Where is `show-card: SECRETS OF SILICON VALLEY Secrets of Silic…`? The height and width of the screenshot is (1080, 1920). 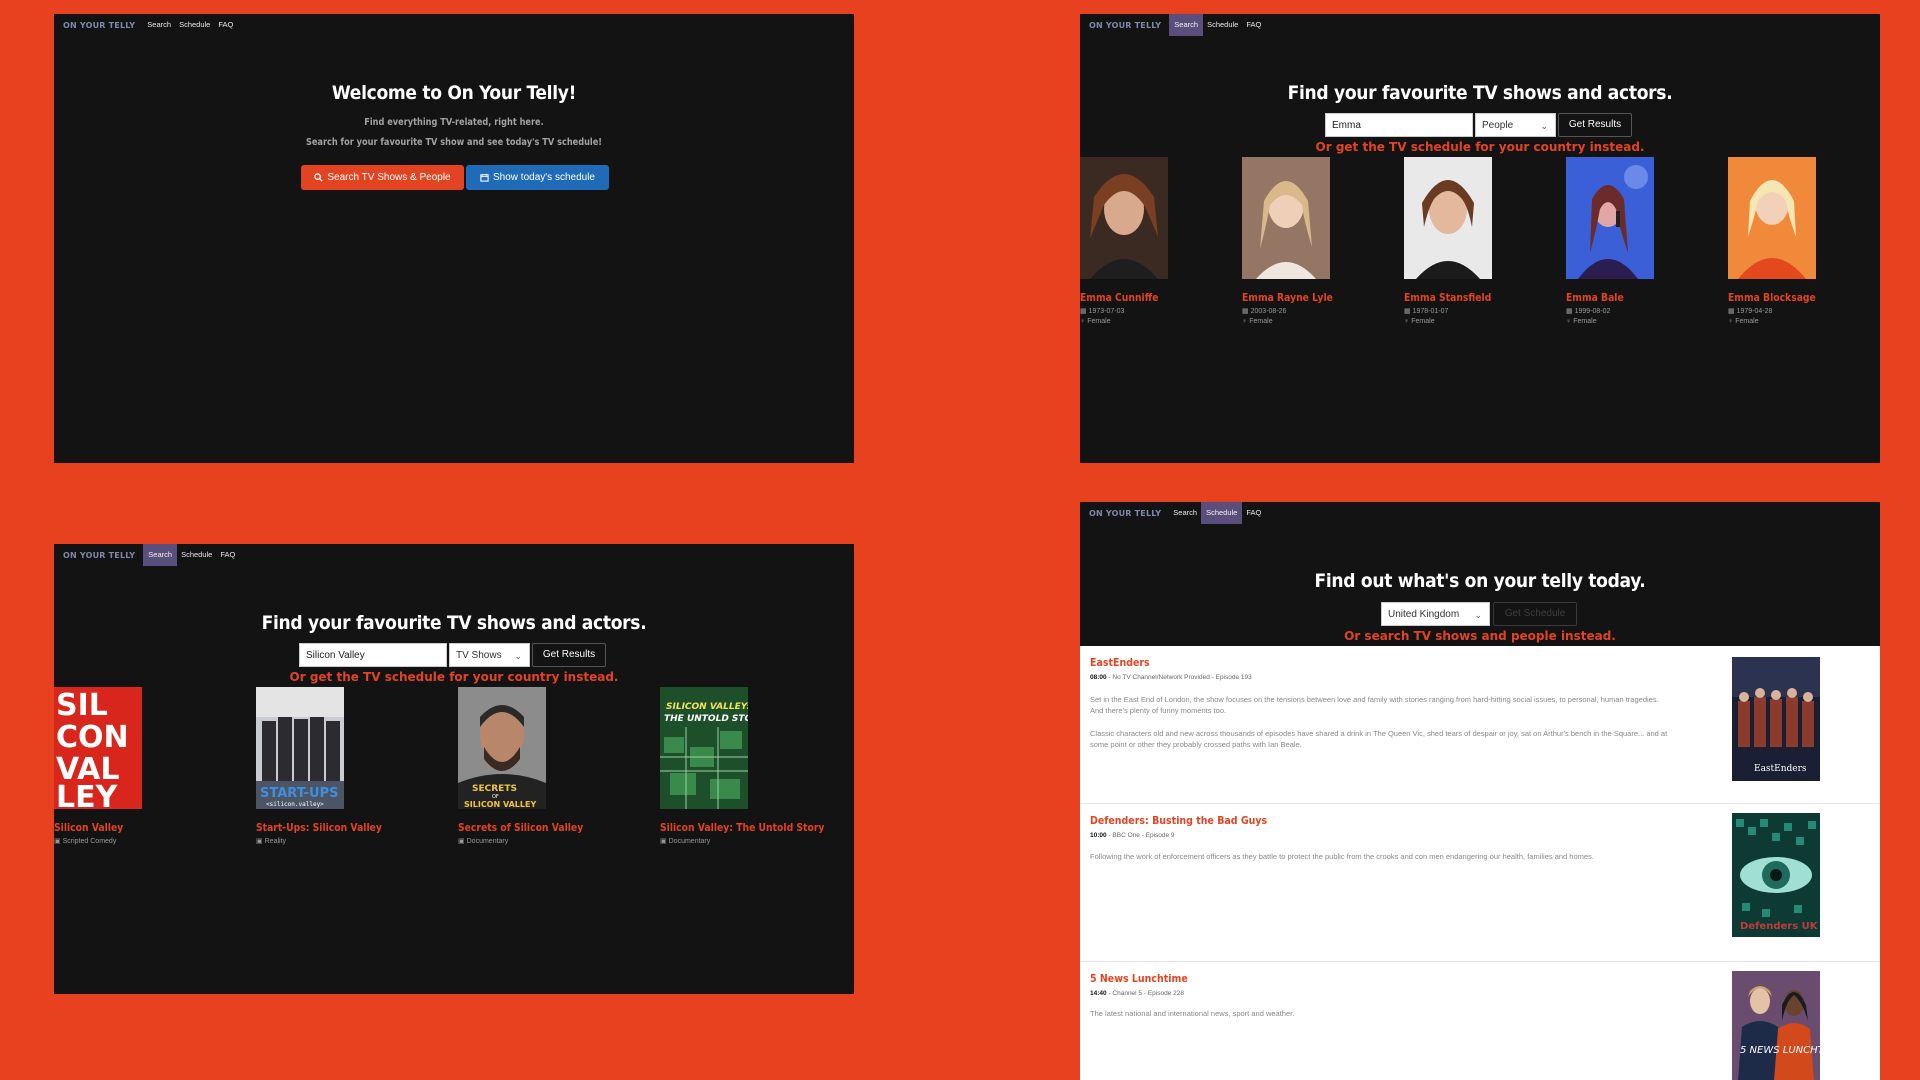 show-card: SECRETS OF SILICON VALLEY Secrets of Silic… is located at coordinates (533, 766).